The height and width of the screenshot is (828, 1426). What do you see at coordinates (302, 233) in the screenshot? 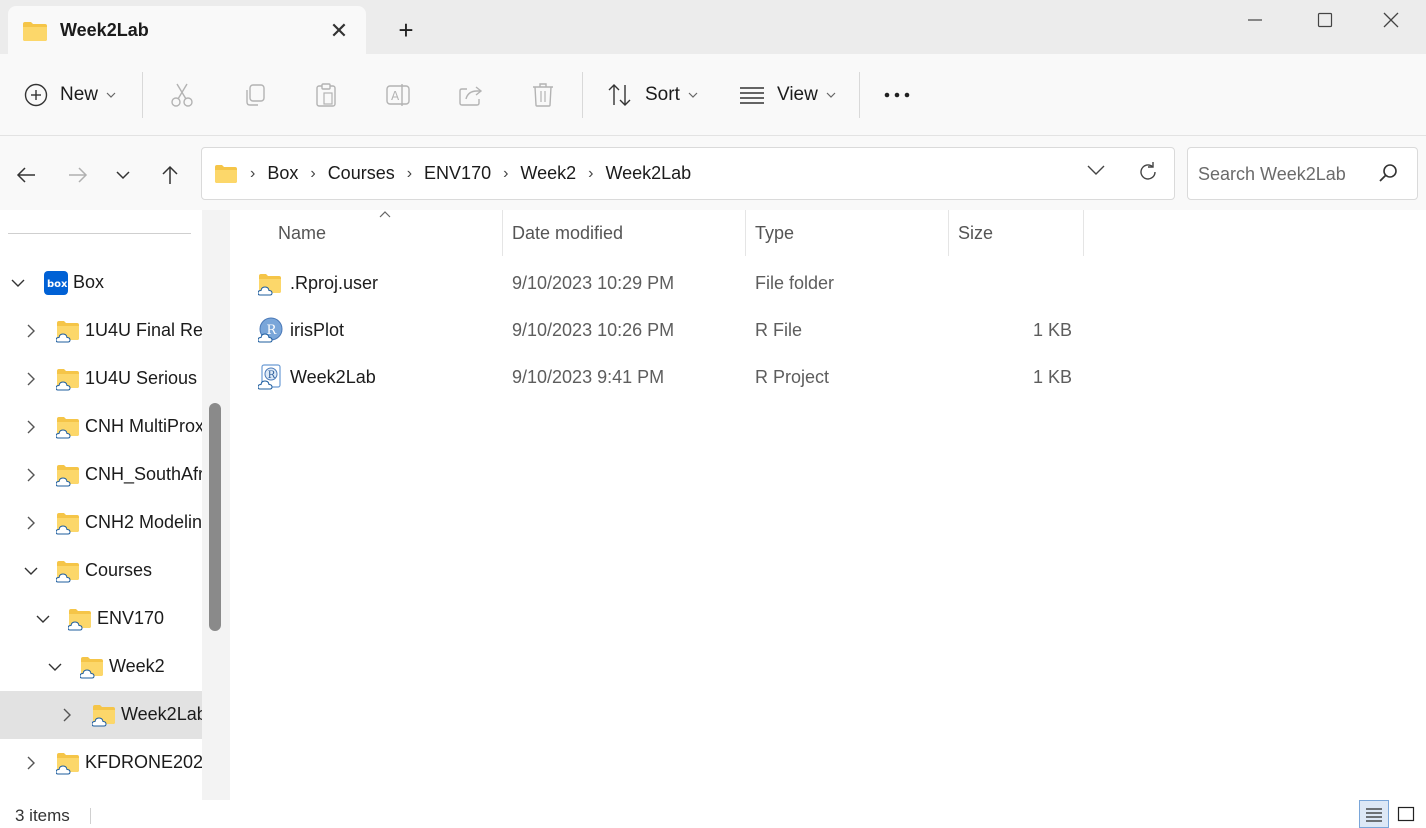
I see `column-header-name: Name` at bounding box center [302, 233].